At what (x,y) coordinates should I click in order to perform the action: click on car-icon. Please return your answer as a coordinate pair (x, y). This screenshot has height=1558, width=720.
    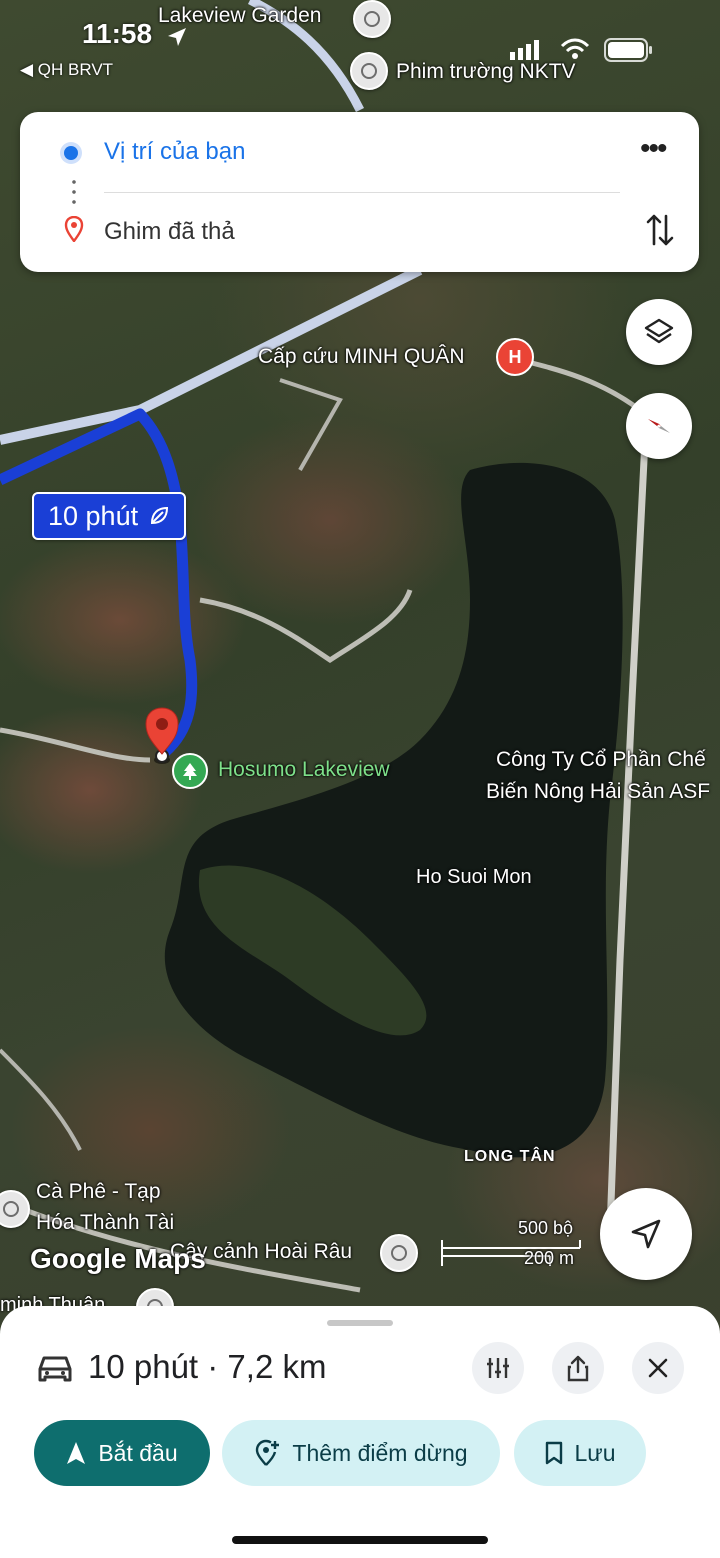
    Looking at the image, I should click on (55, 1369).